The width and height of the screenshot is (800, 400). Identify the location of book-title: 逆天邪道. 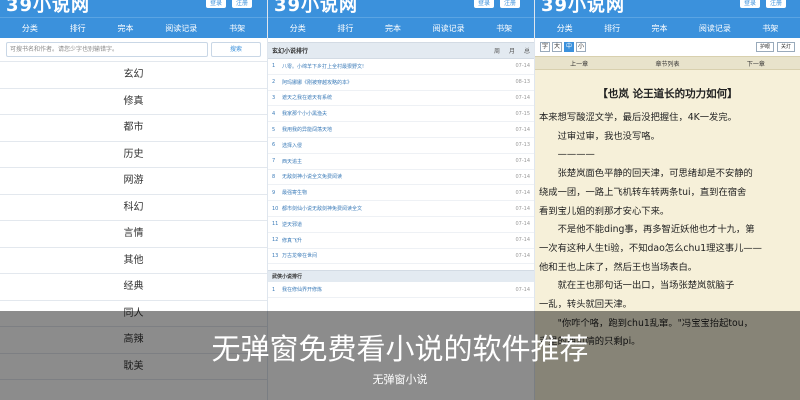
(397, 224).